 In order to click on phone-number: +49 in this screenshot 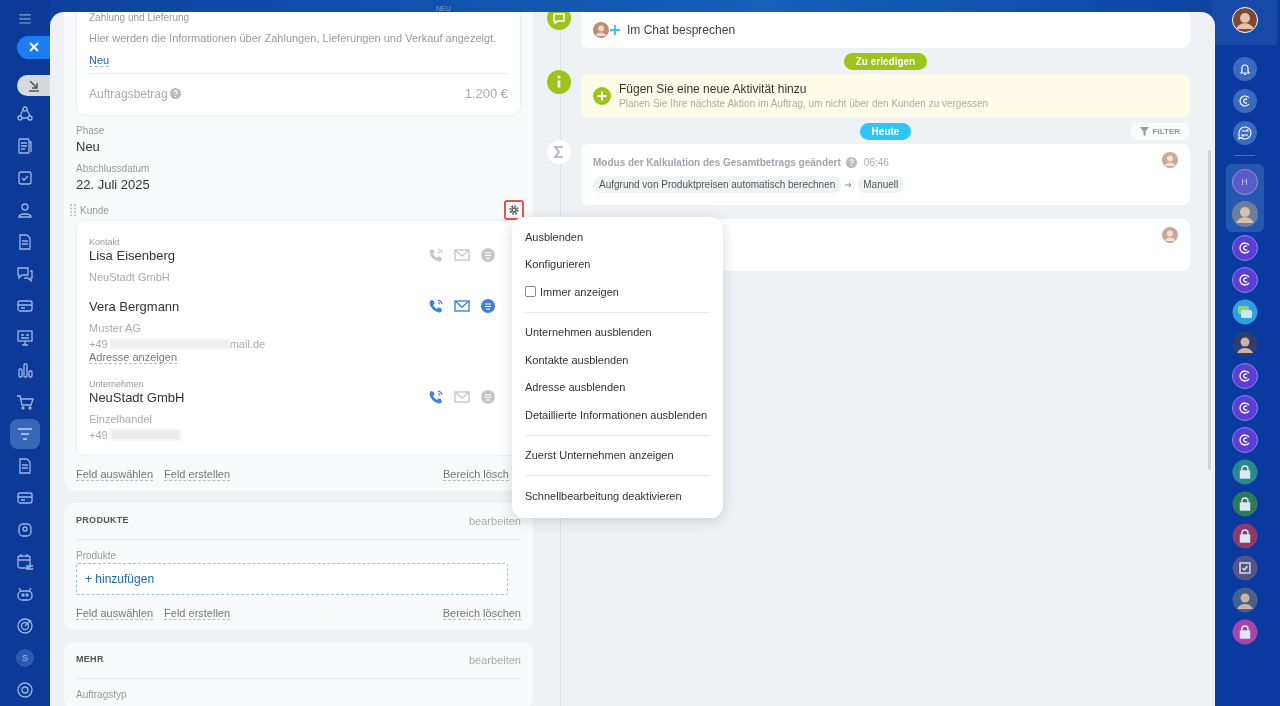, I will do `click(98, 344)`.